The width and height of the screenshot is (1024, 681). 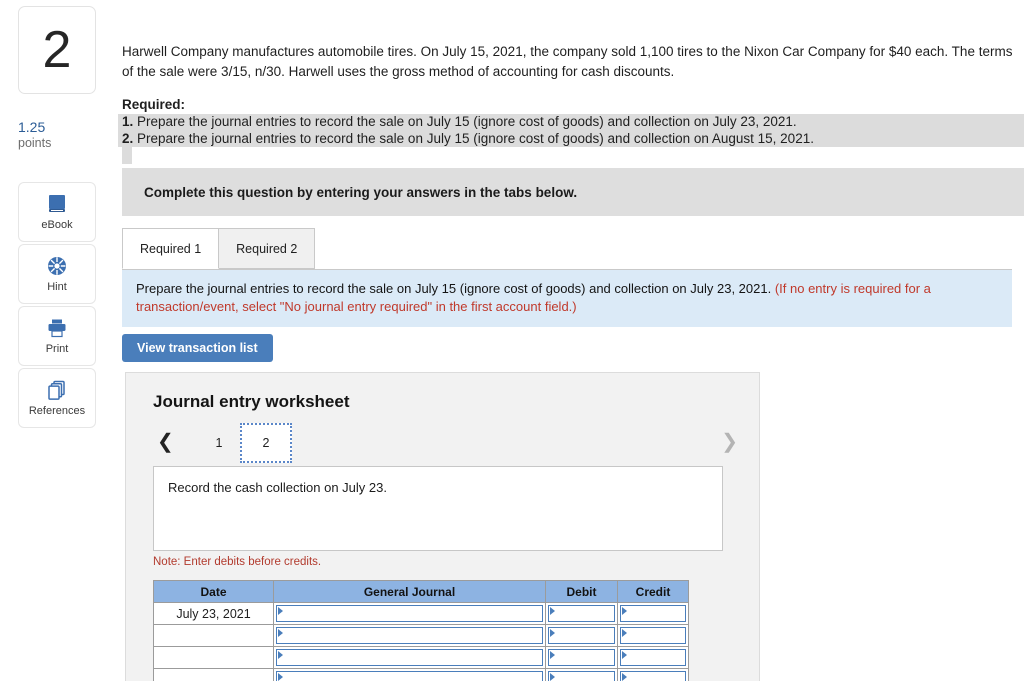 What do you see at coordinates (57, 328) in the screenshot?
I see `print-icon` at bounding box center [57, 328].